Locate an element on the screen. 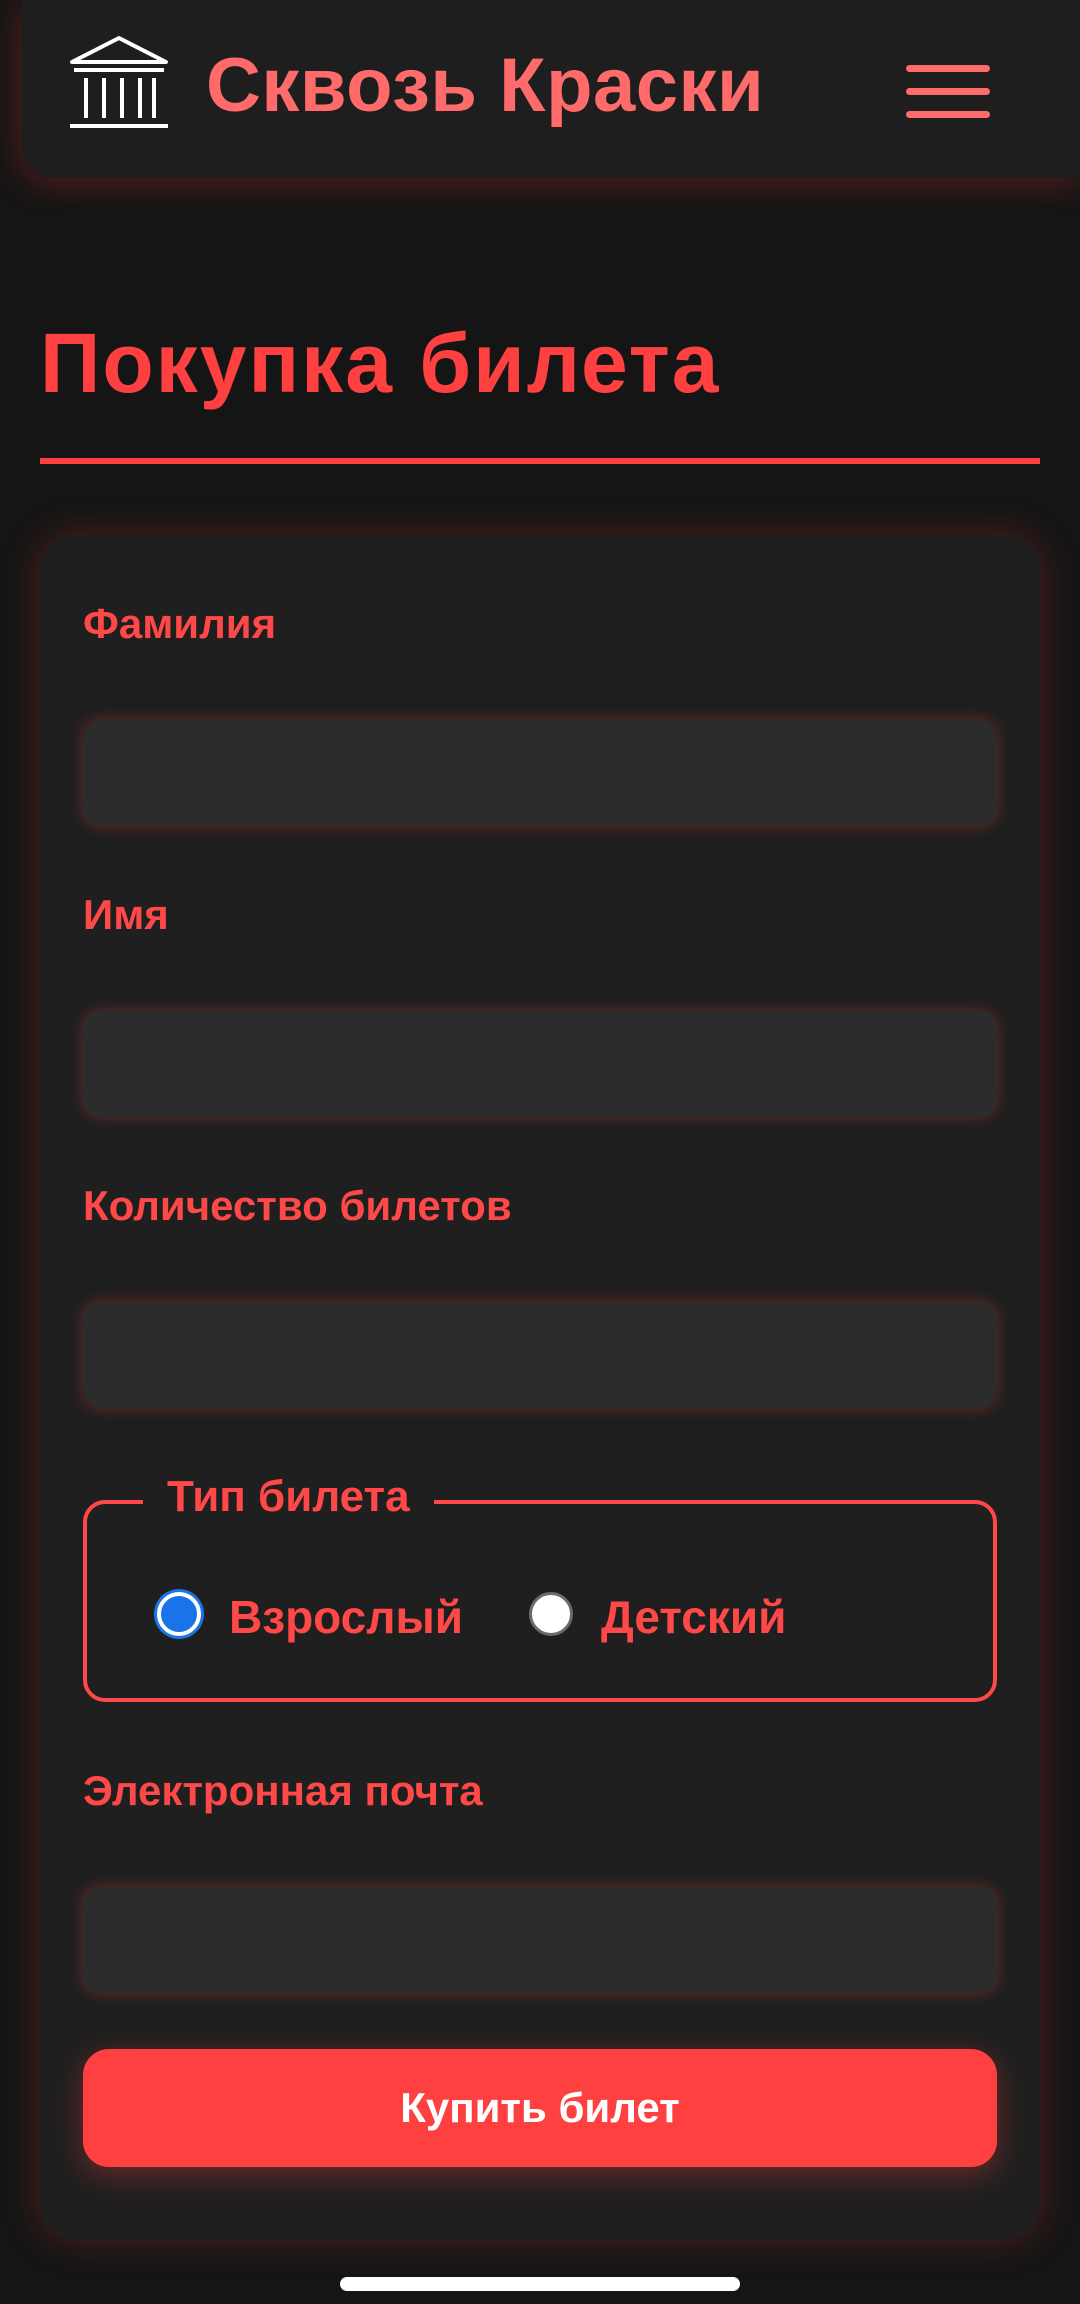  last-name-field is located at coordinates (540, 773).